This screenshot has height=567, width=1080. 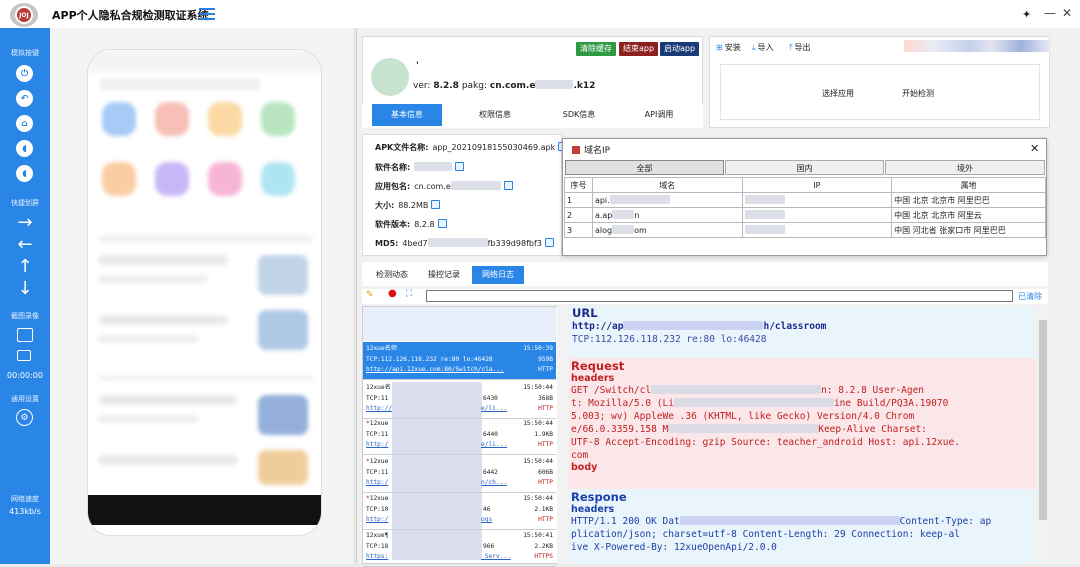 I want to click on tab-detection: 检测动态, so click(x=392, y=275).